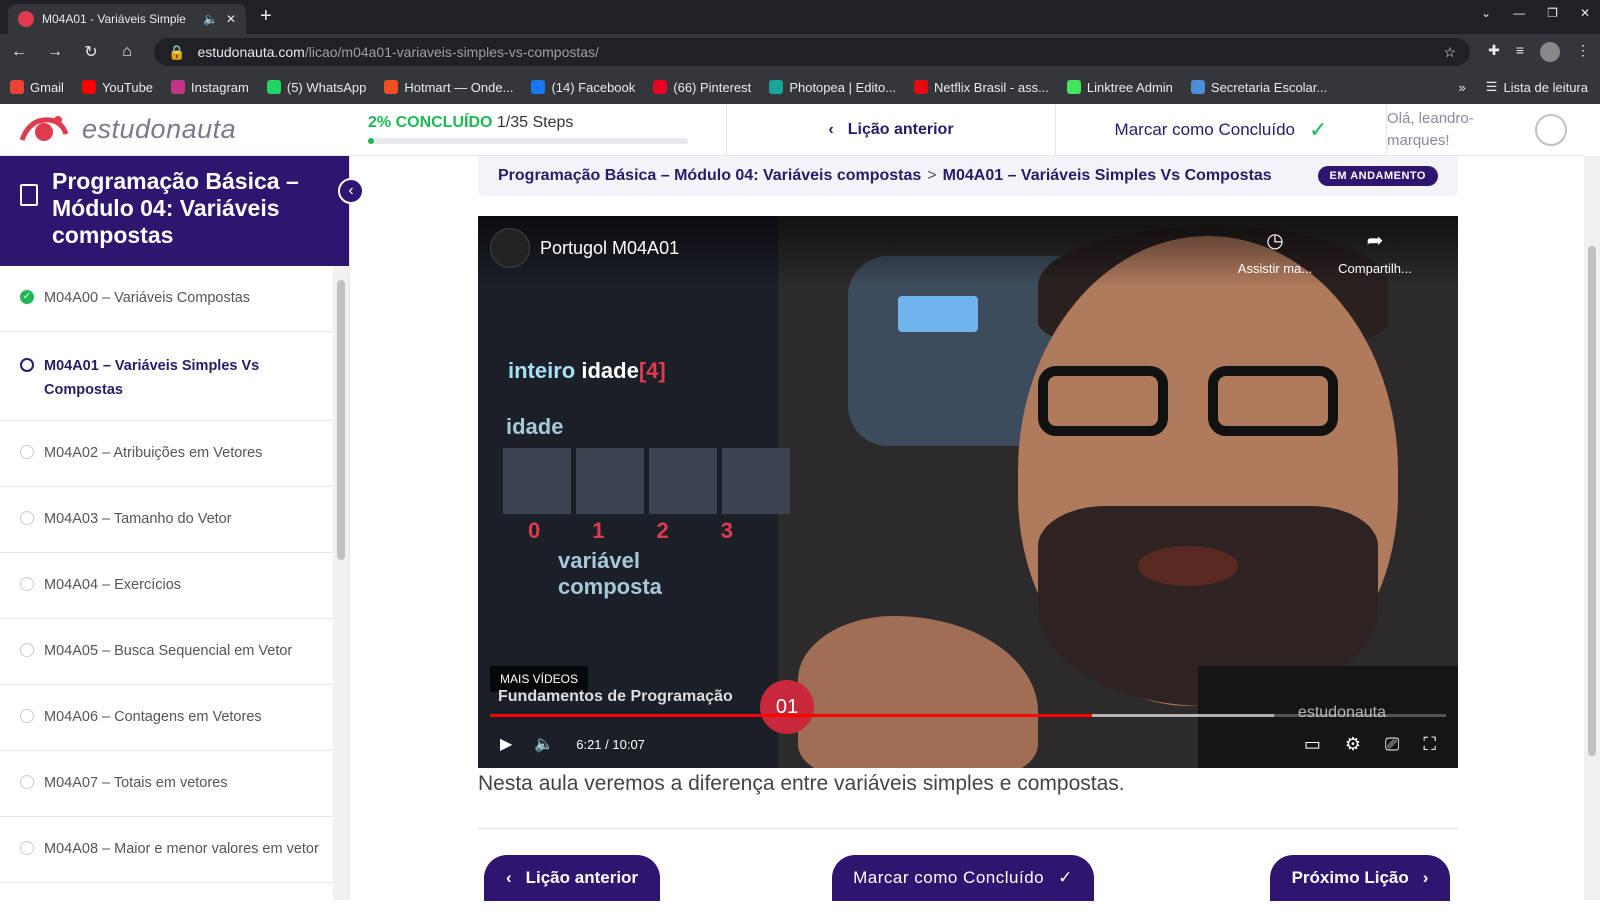  I want to click on subtitles-icon: ▭, so click(1312, 744).